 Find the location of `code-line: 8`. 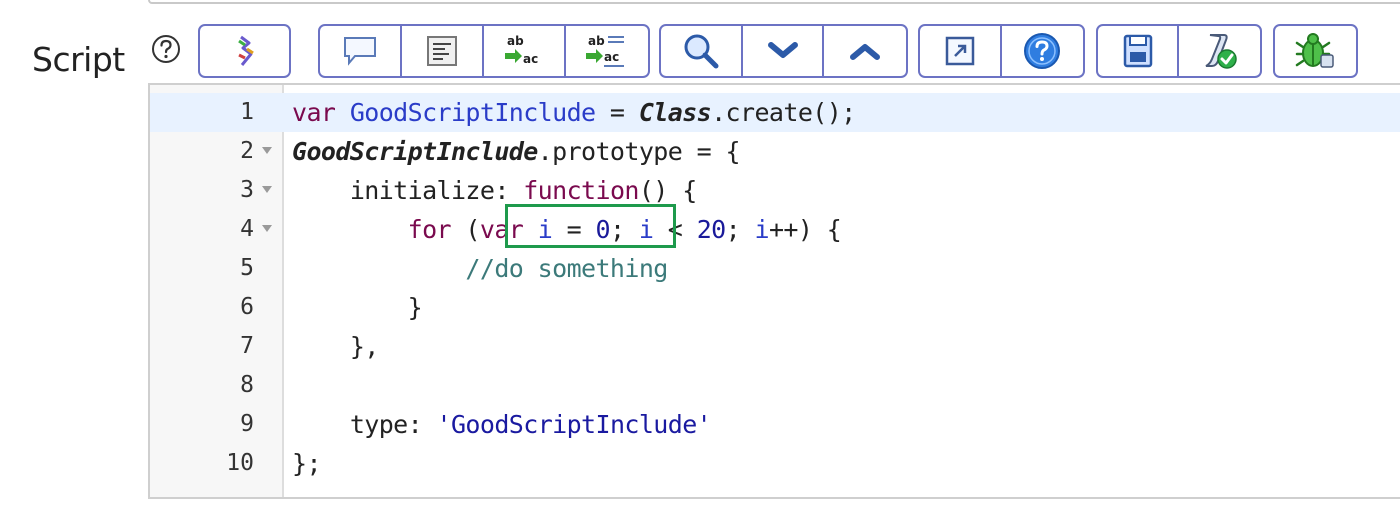

code-line: 8 is located at coordinates (775, 385).